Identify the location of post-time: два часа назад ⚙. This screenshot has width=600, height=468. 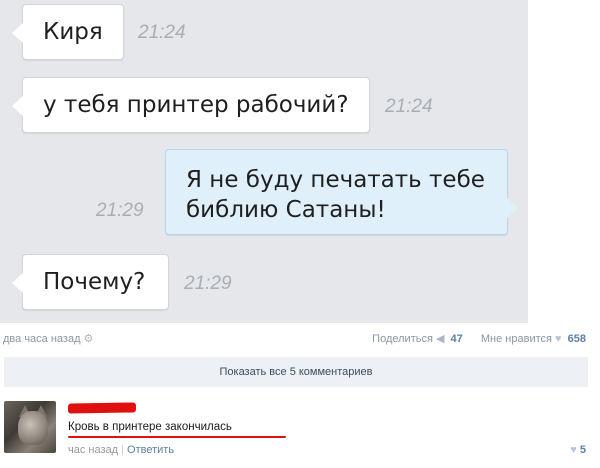
(48, 338).